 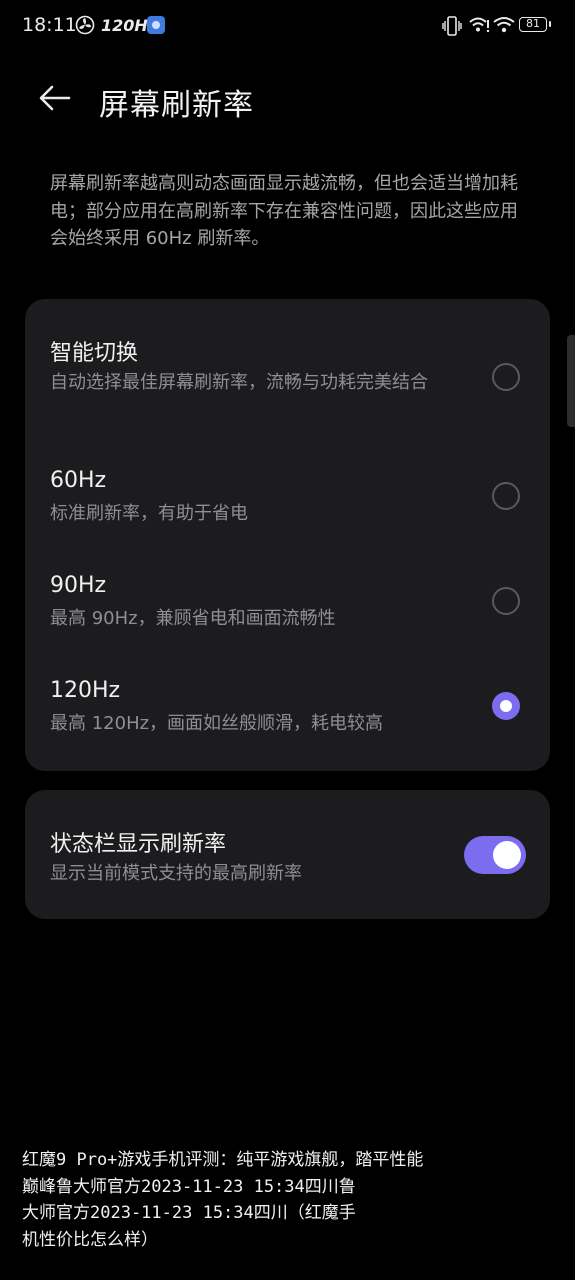 What do you see at coordinates (504, 25) in the screenshot?
I see `wifi-icon` at bounding box center [504, 25].